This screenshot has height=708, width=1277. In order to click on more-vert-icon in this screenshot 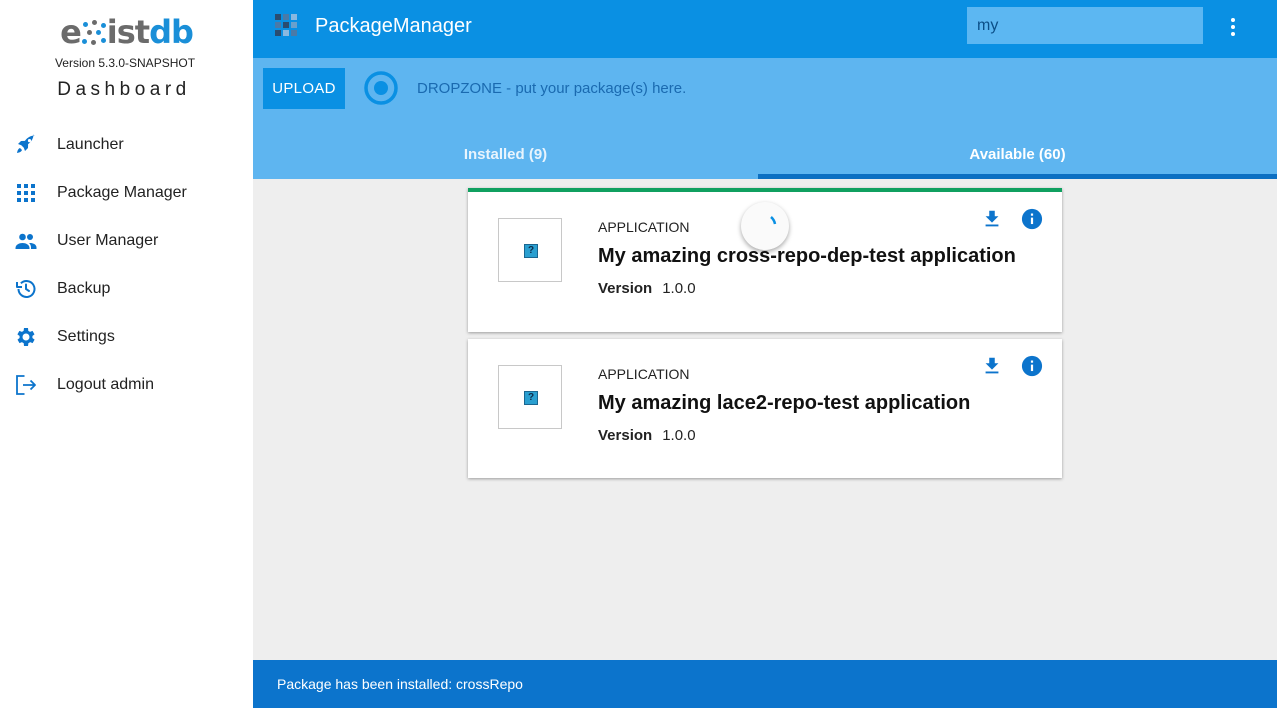, I will do `click(1233, 27)`.